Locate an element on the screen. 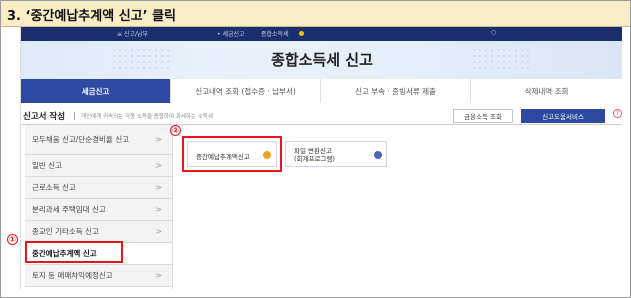 The image size is (631, 298). star-icon is located at coordinates (301, 33).